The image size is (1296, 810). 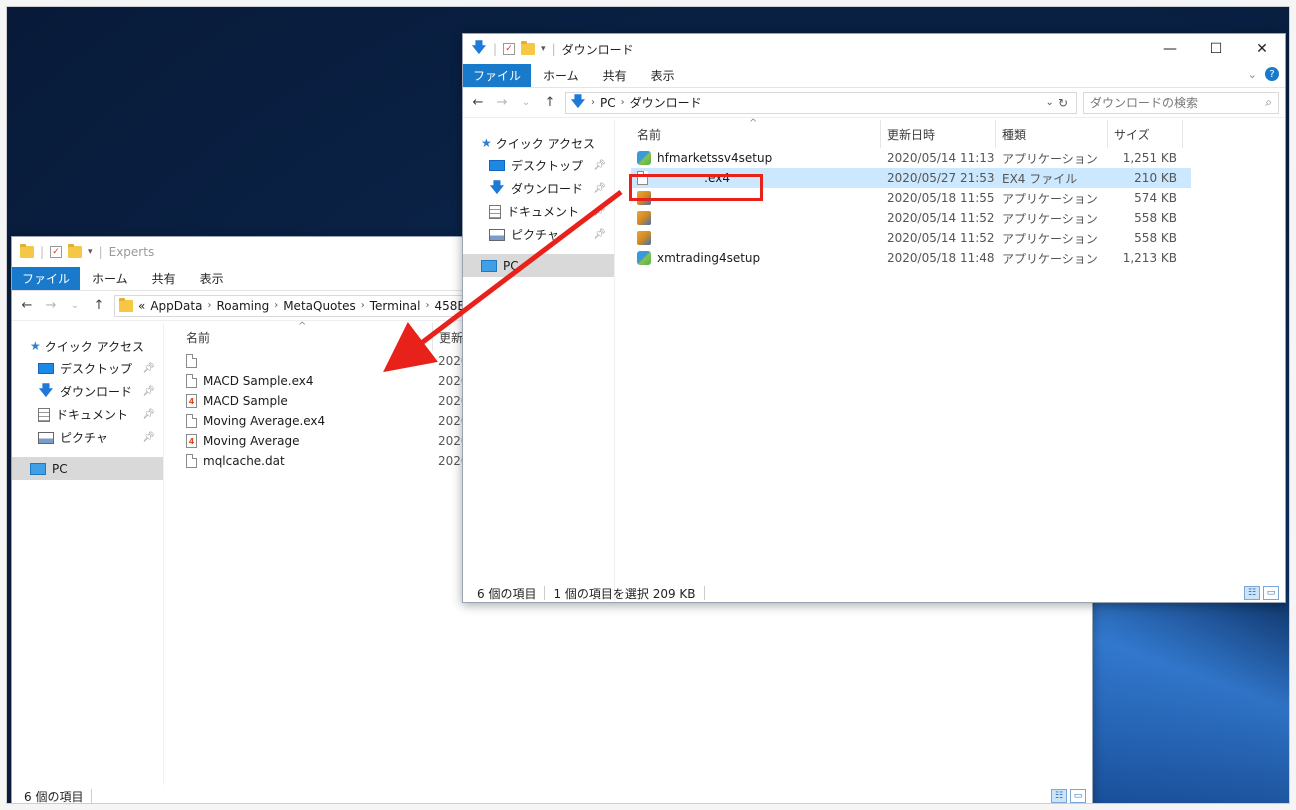 What do you see at coordinates (330, 361) in the screenshot?
I see `table-row: 2020/` at bounding box center [330, 361].